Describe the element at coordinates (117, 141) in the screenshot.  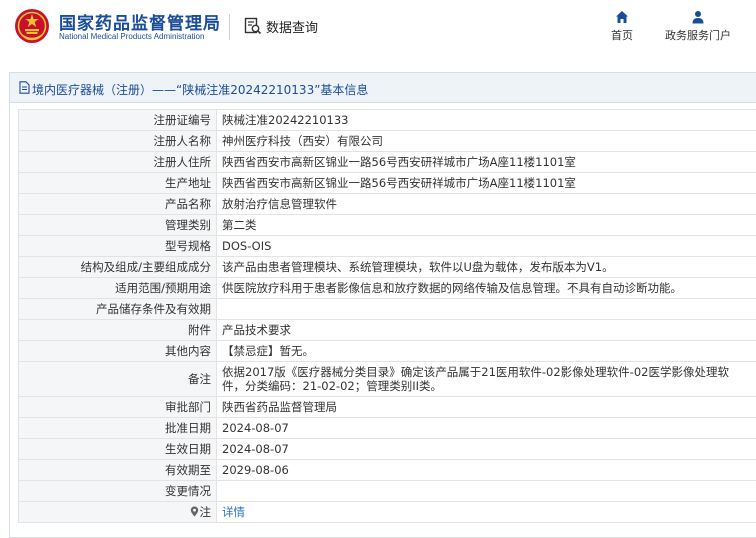
I see `field-label: 注册人名称` at that location.